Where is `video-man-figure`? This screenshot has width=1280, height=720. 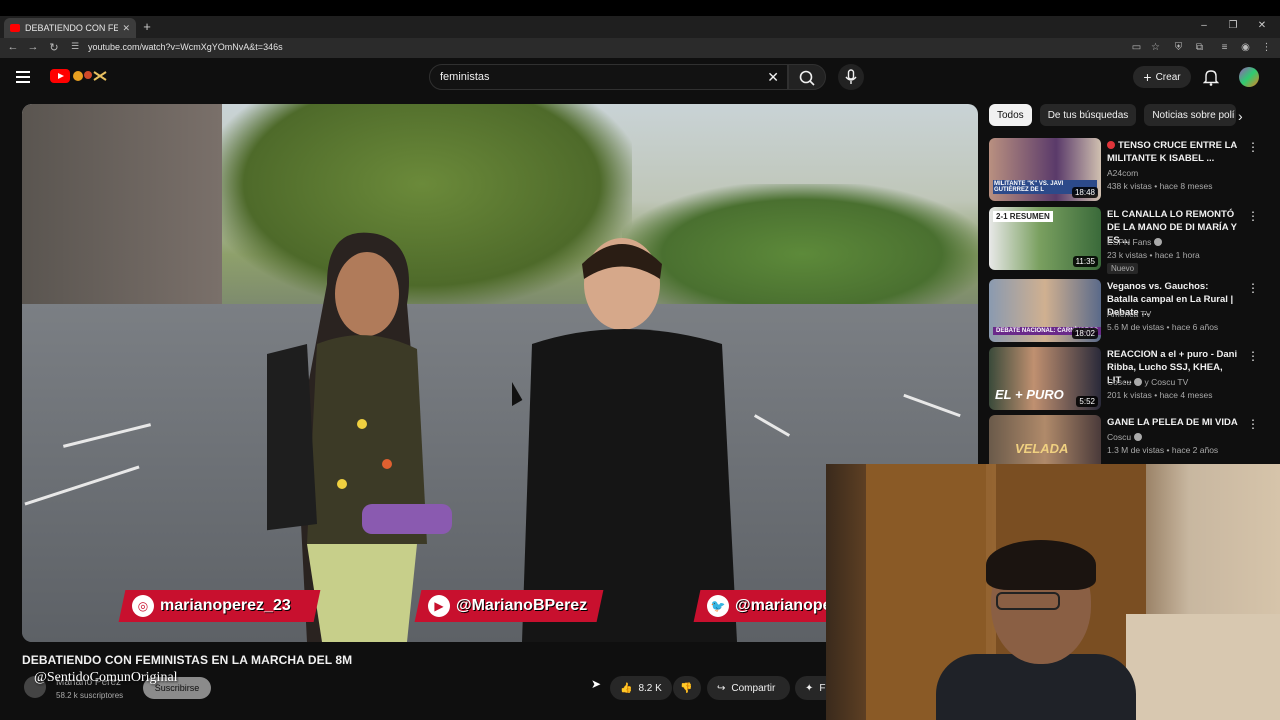 video-man-figure is located at coordinates (624, 440).